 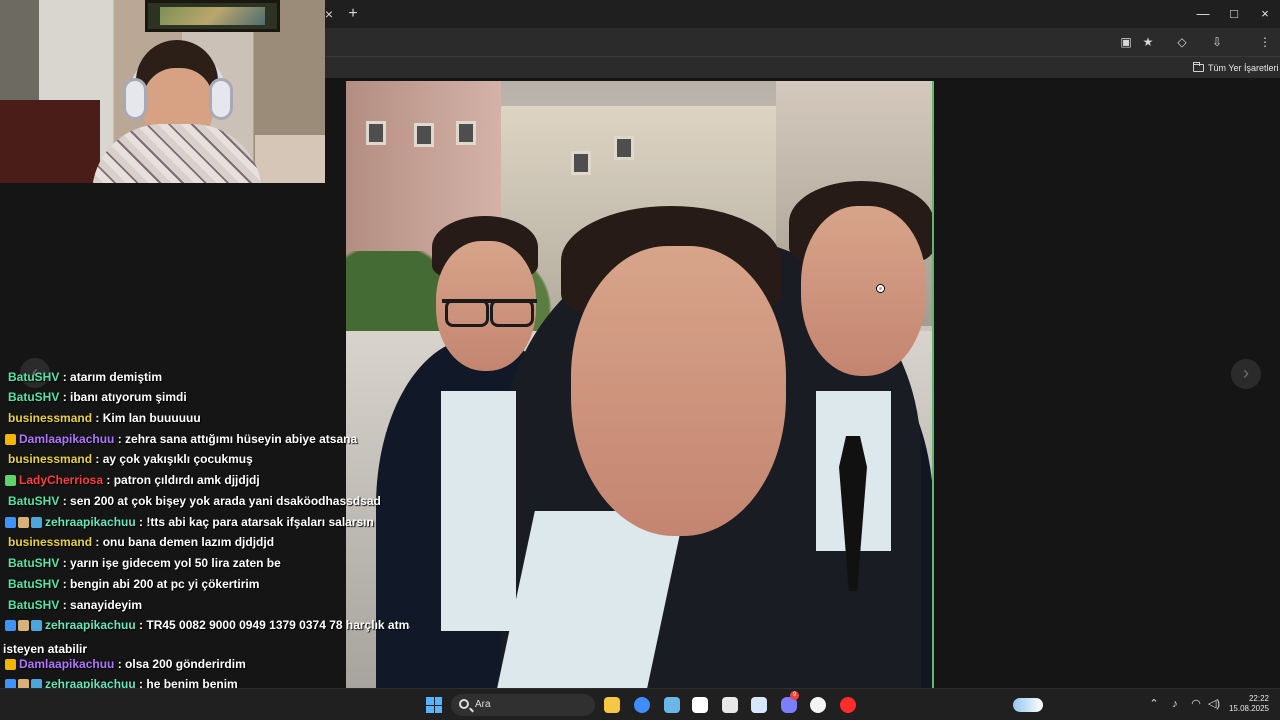 I want to click on chrome-icon, so click(x=642, y=705).